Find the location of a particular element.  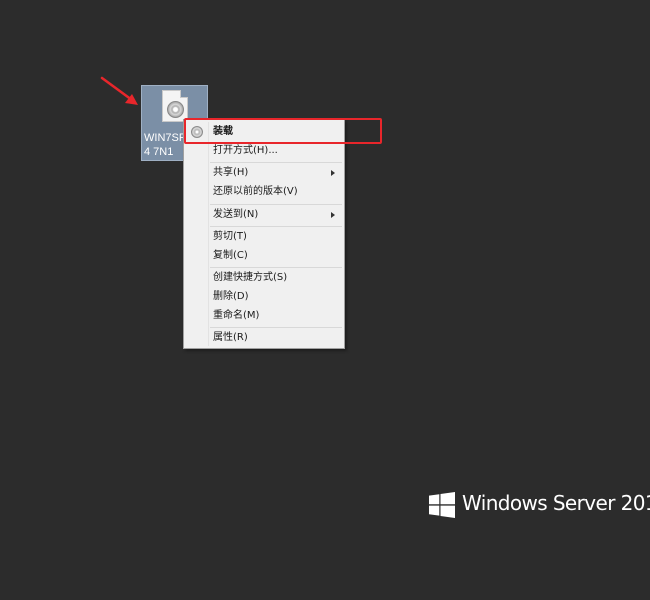

menu-item-create-shortcut: 创建快捷方式(S) is located at coordinates (264, 278).